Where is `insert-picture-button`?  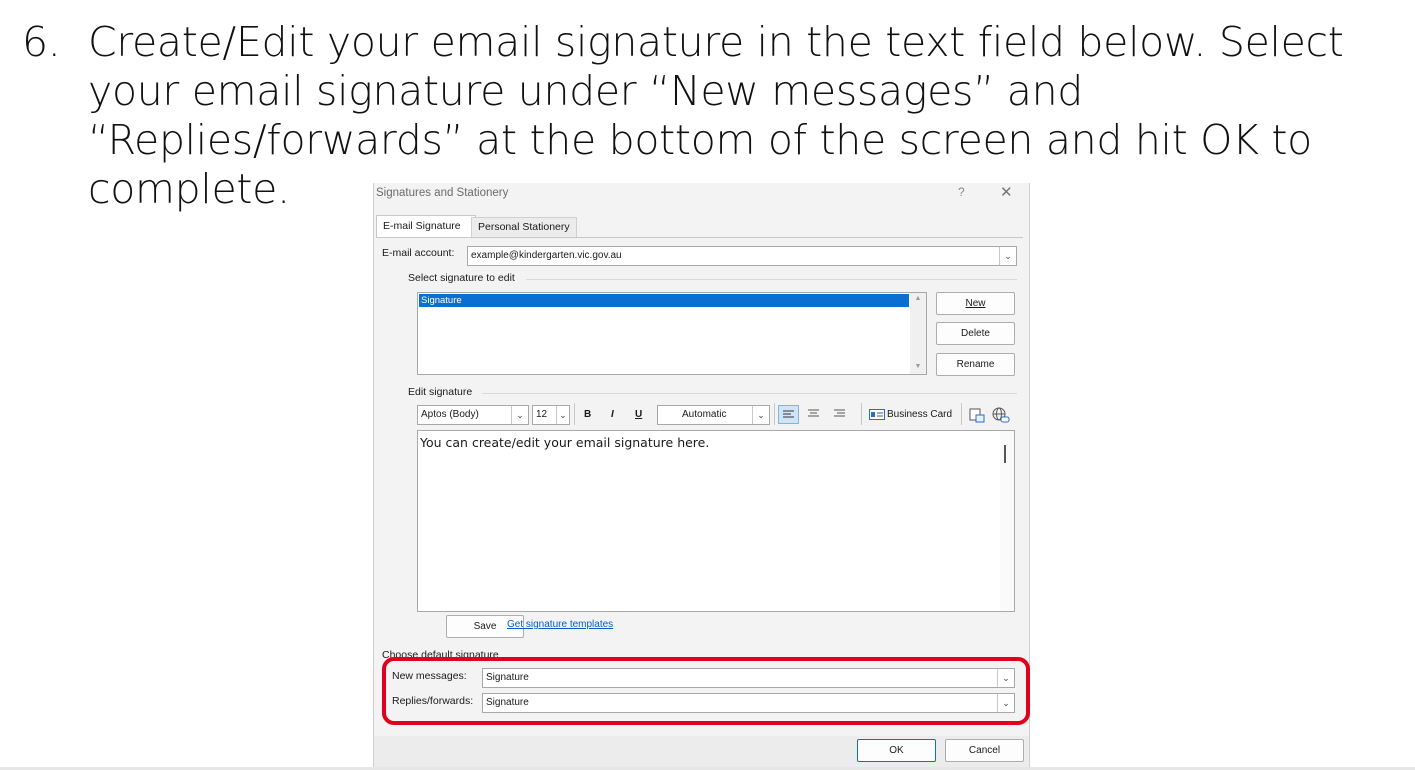 insert-picture-button is located at coordinates (977, 415).